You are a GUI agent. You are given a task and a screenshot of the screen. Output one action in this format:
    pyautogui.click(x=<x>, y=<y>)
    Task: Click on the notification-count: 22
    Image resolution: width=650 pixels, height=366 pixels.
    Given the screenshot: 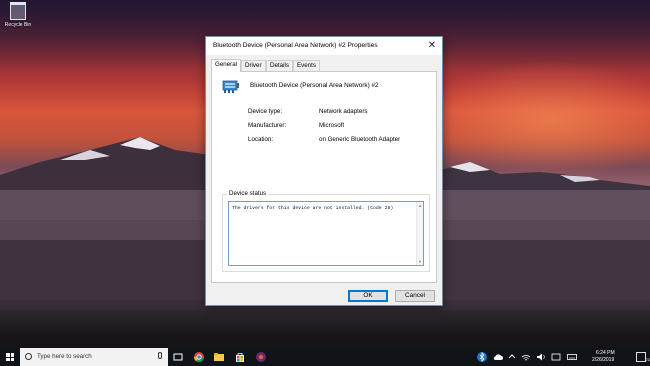 What is the action you would take?
    pyautogui.click(x=647, y=359)
    